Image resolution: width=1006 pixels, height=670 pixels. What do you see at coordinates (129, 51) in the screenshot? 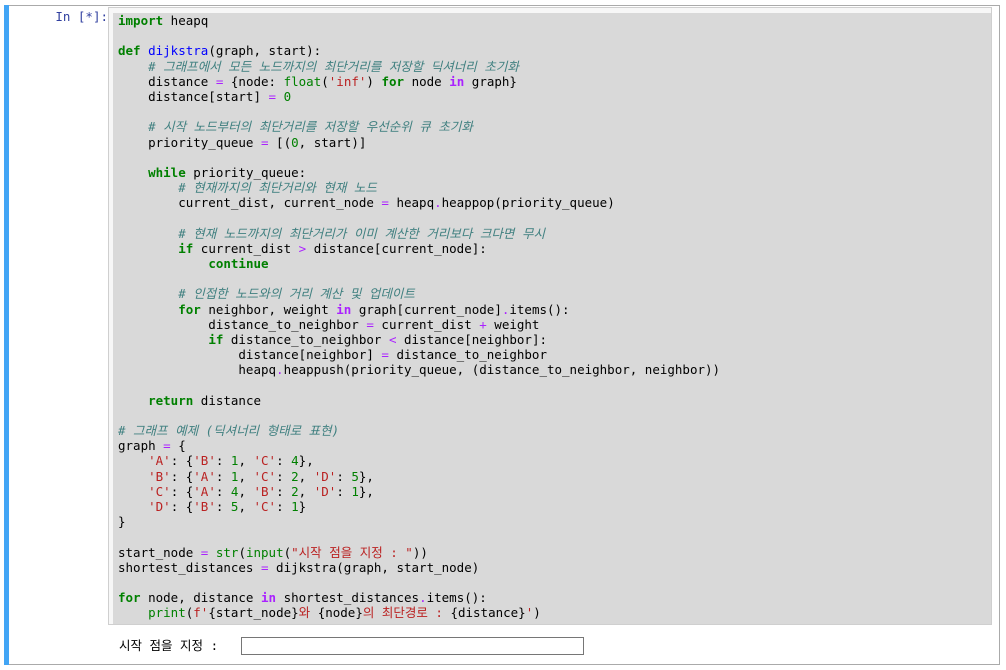
I see `code-token: def` at bounding box center [129, 51].